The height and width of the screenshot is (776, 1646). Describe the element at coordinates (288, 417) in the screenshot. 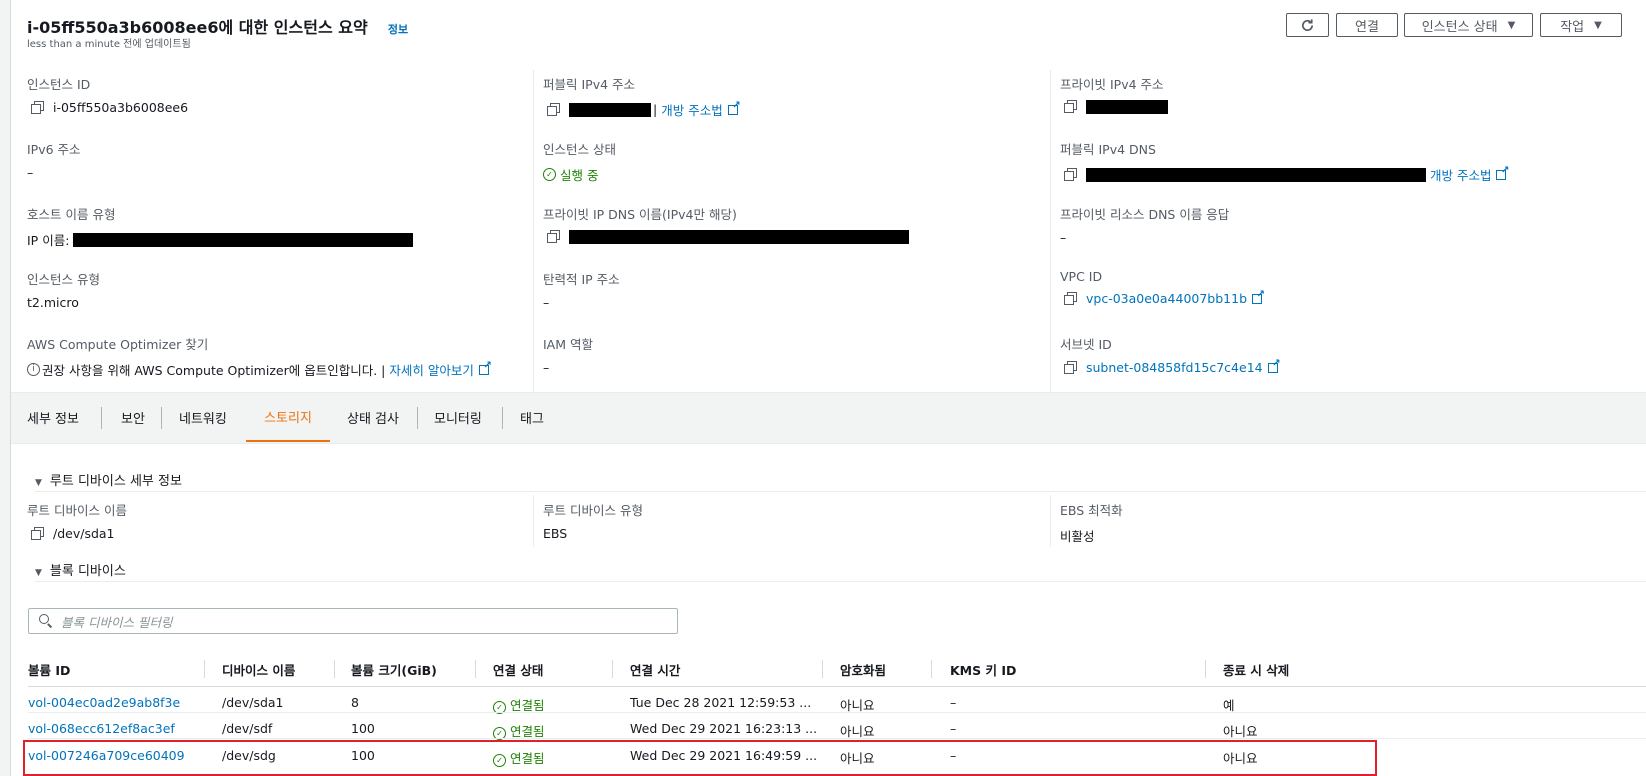

I see `tab-storage-active: 스토리지` at that location.